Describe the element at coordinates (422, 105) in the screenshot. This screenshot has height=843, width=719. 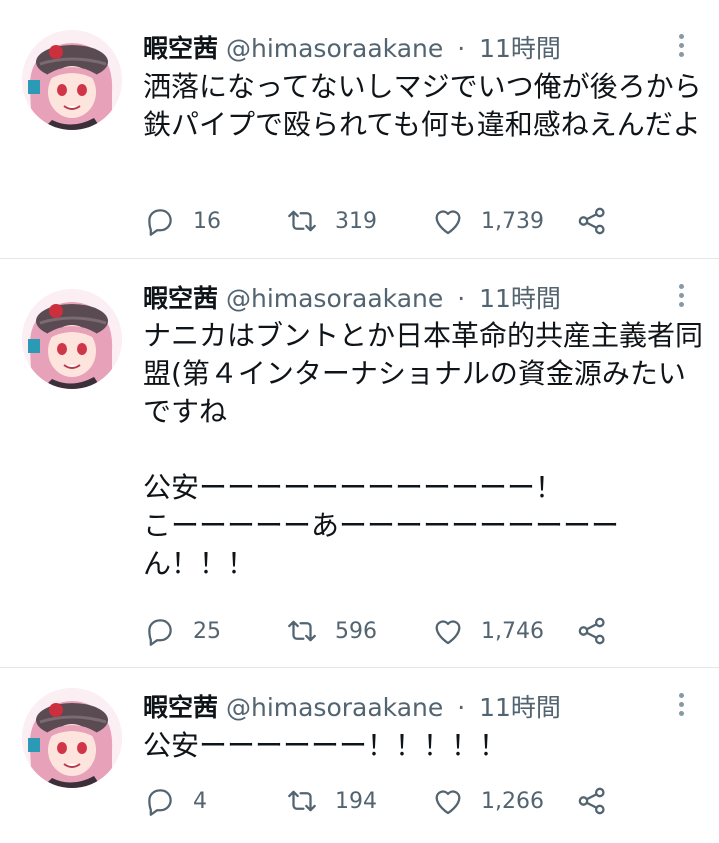
I see `tweet-text: 洒落になってないしマジでいつ俺が後ろから鉄パイプで殴られても何も違和感ねえんだよ` at that location.